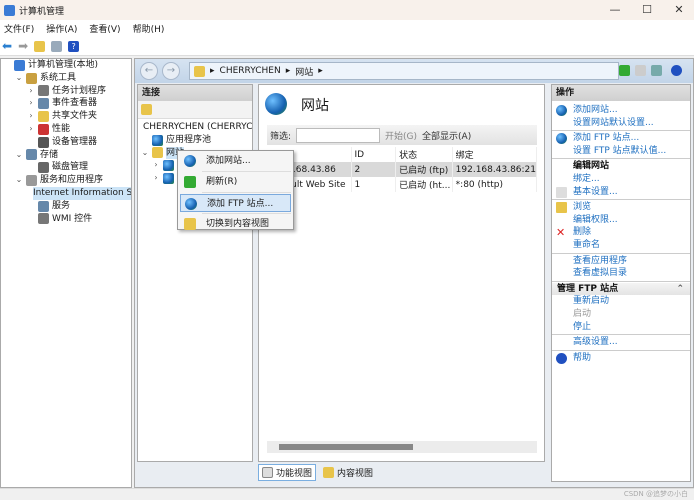 The image size is (694, 500). I want to click on tree-item: › 共享文件夹, so click(66, 116).